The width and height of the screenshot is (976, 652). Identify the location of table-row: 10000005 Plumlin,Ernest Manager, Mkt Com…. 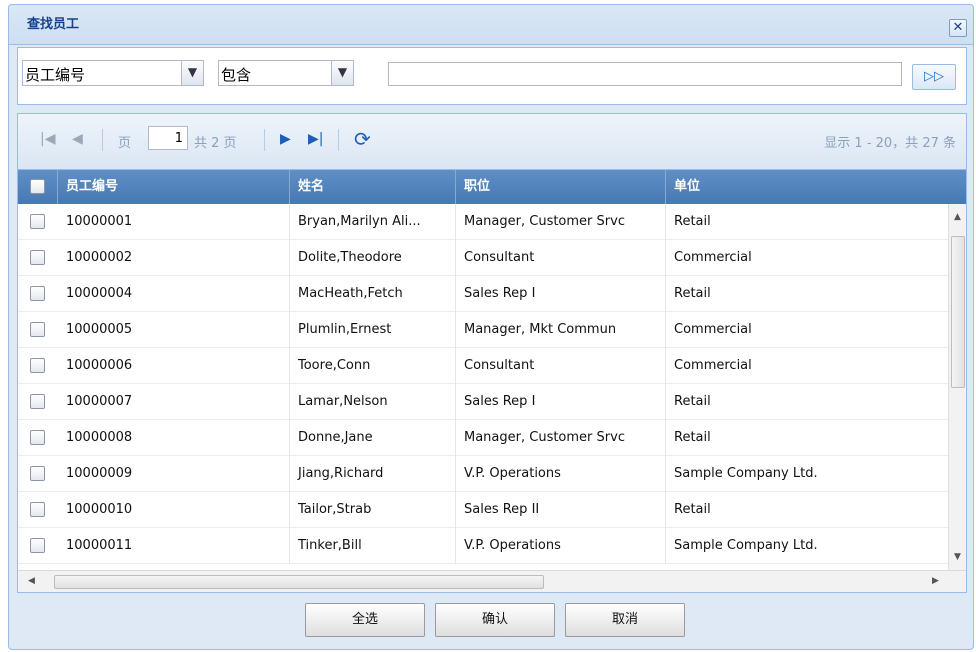
(483, 330).